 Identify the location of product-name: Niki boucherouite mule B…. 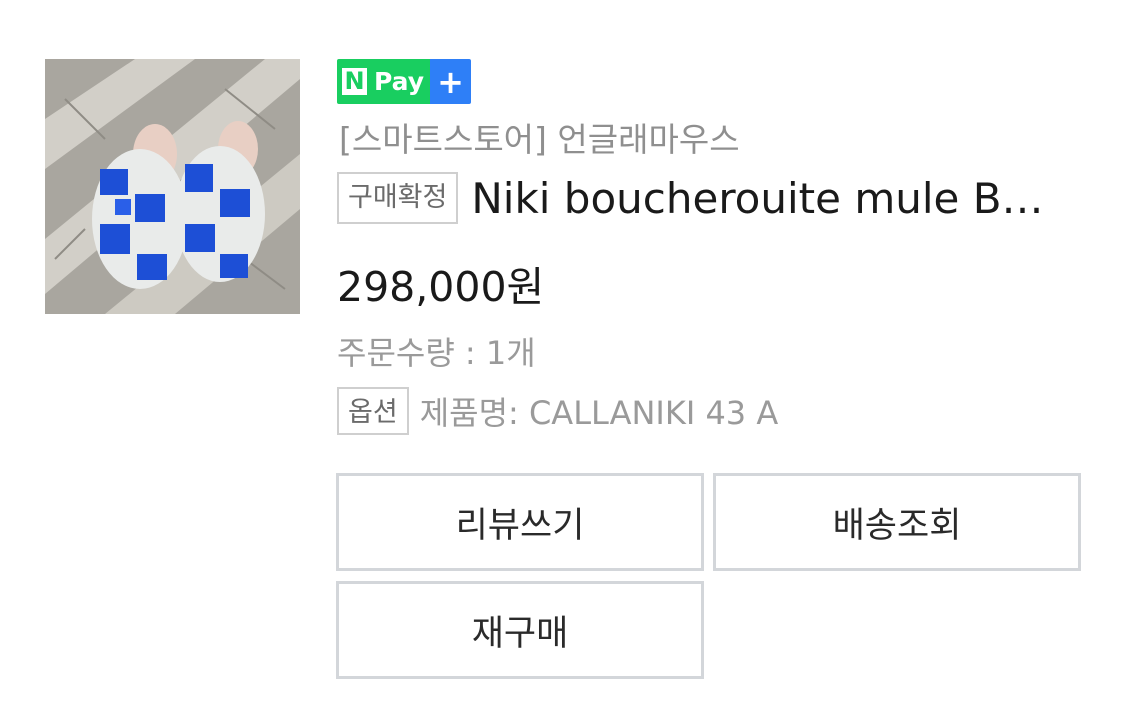
(766, 198).